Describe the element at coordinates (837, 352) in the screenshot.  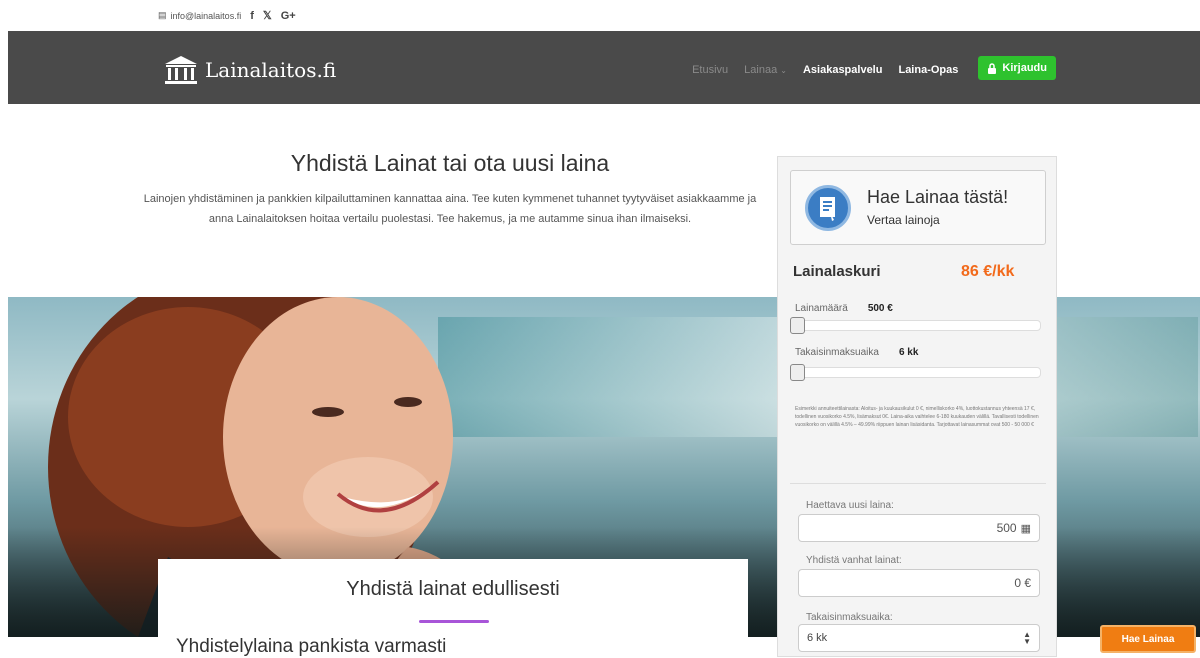
I see `term-label: Takaisinmaksuaika` at that location.